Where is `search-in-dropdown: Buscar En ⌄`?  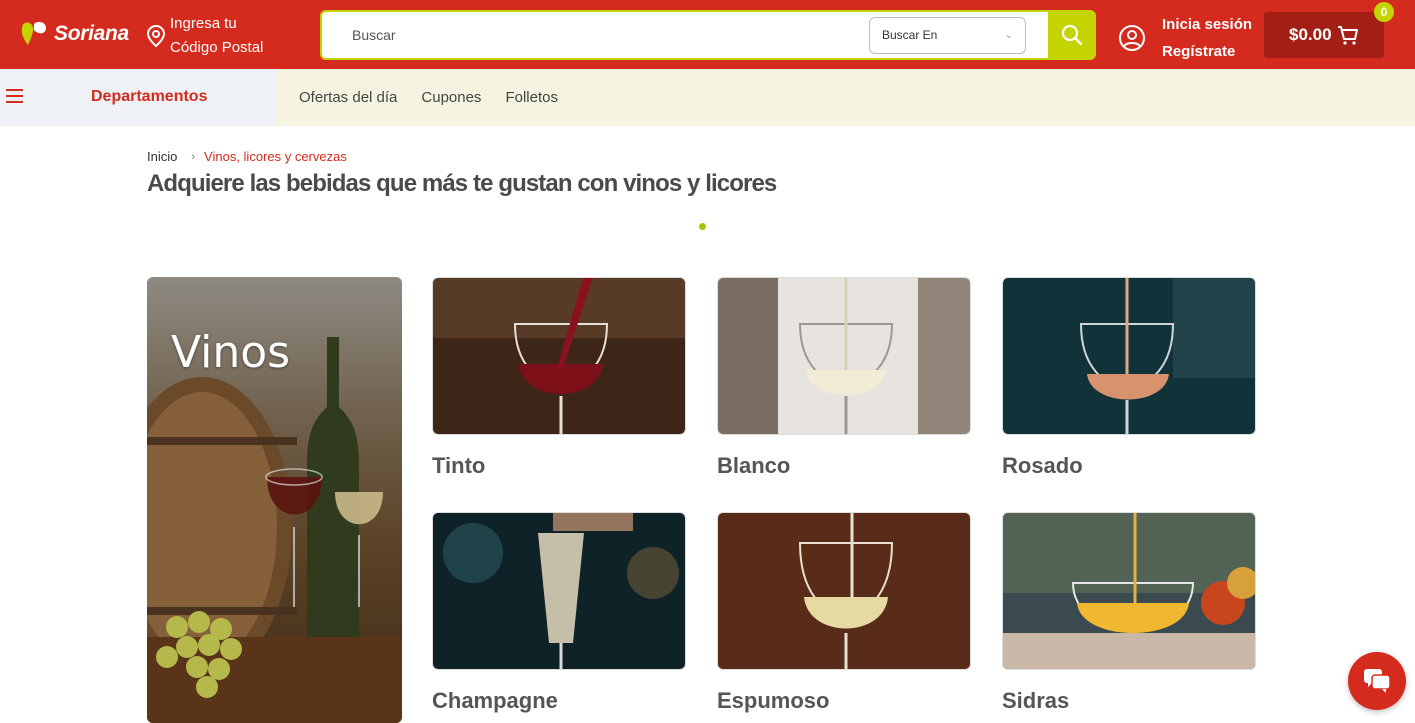
search-in-dropdown: Buscar En ⌄ is located at coordinates (947, 35).